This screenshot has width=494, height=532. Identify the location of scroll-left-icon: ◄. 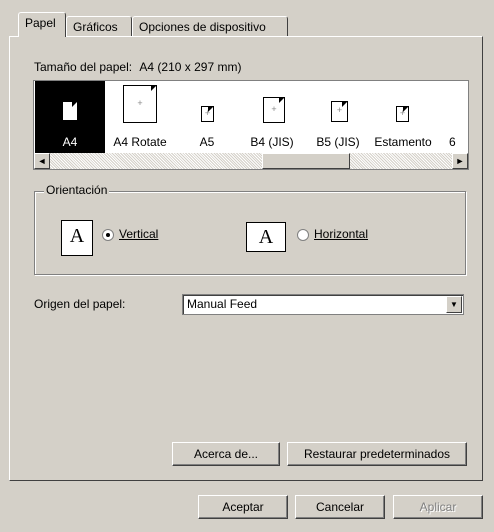
(42, 161).